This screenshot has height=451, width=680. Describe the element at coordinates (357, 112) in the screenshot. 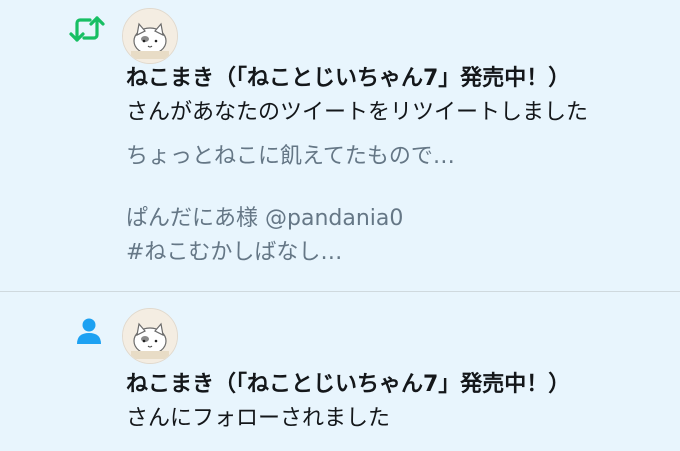

I see `notification-action-text: さんがあなたのツイートをリツイートしました` at that location.